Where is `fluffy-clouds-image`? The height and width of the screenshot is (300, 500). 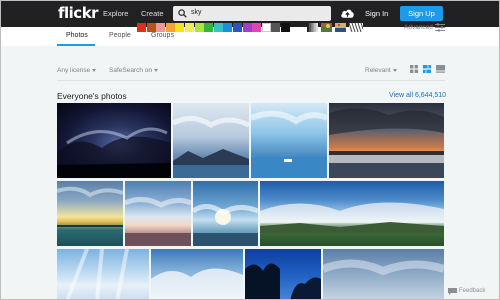 fluffy-clouds-image is located at coordinates (197, 283).